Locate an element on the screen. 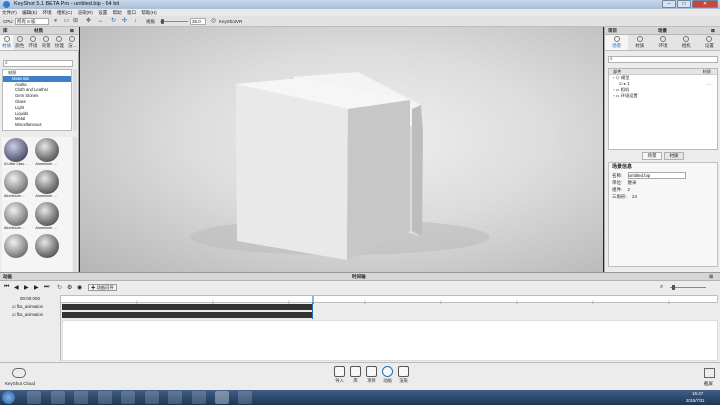 The width and height of the screenshot is (720, 405). menu-help: 帮助(H) is located at coordinates (148, 12).